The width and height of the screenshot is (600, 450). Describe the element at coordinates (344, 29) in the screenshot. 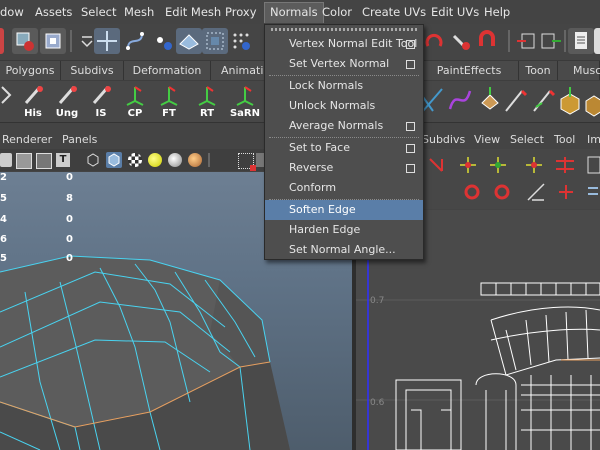

I see `tear-off-handle` at that location.